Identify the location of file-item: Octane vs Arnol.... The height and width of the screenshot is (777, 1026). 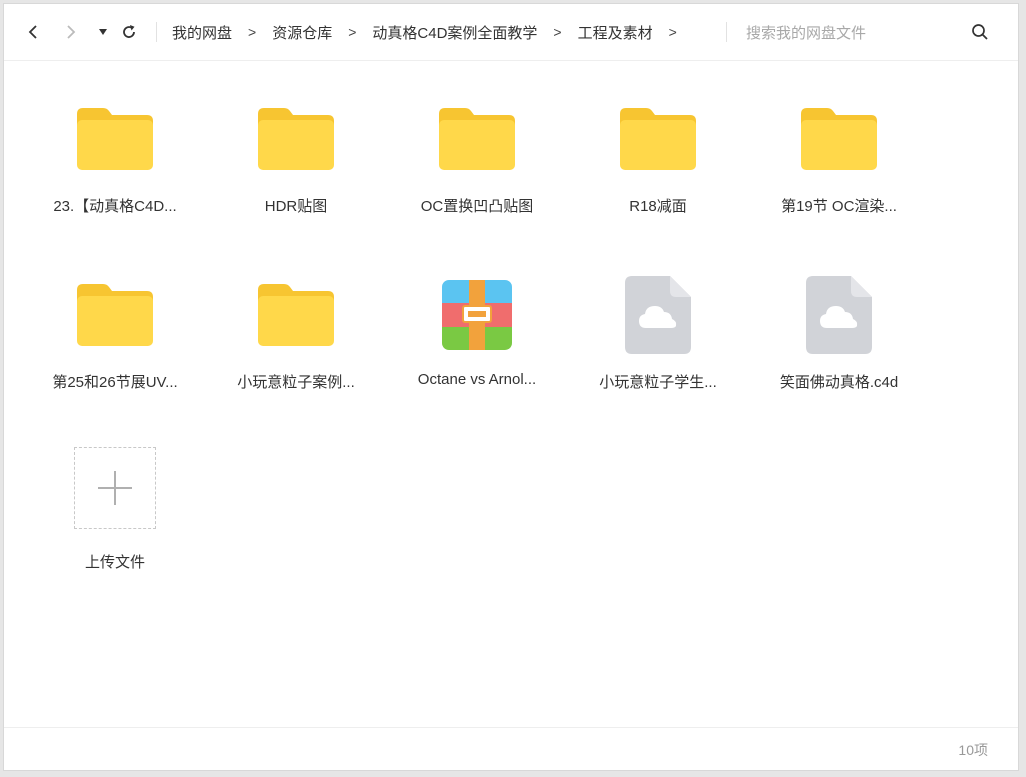
(477, 342).